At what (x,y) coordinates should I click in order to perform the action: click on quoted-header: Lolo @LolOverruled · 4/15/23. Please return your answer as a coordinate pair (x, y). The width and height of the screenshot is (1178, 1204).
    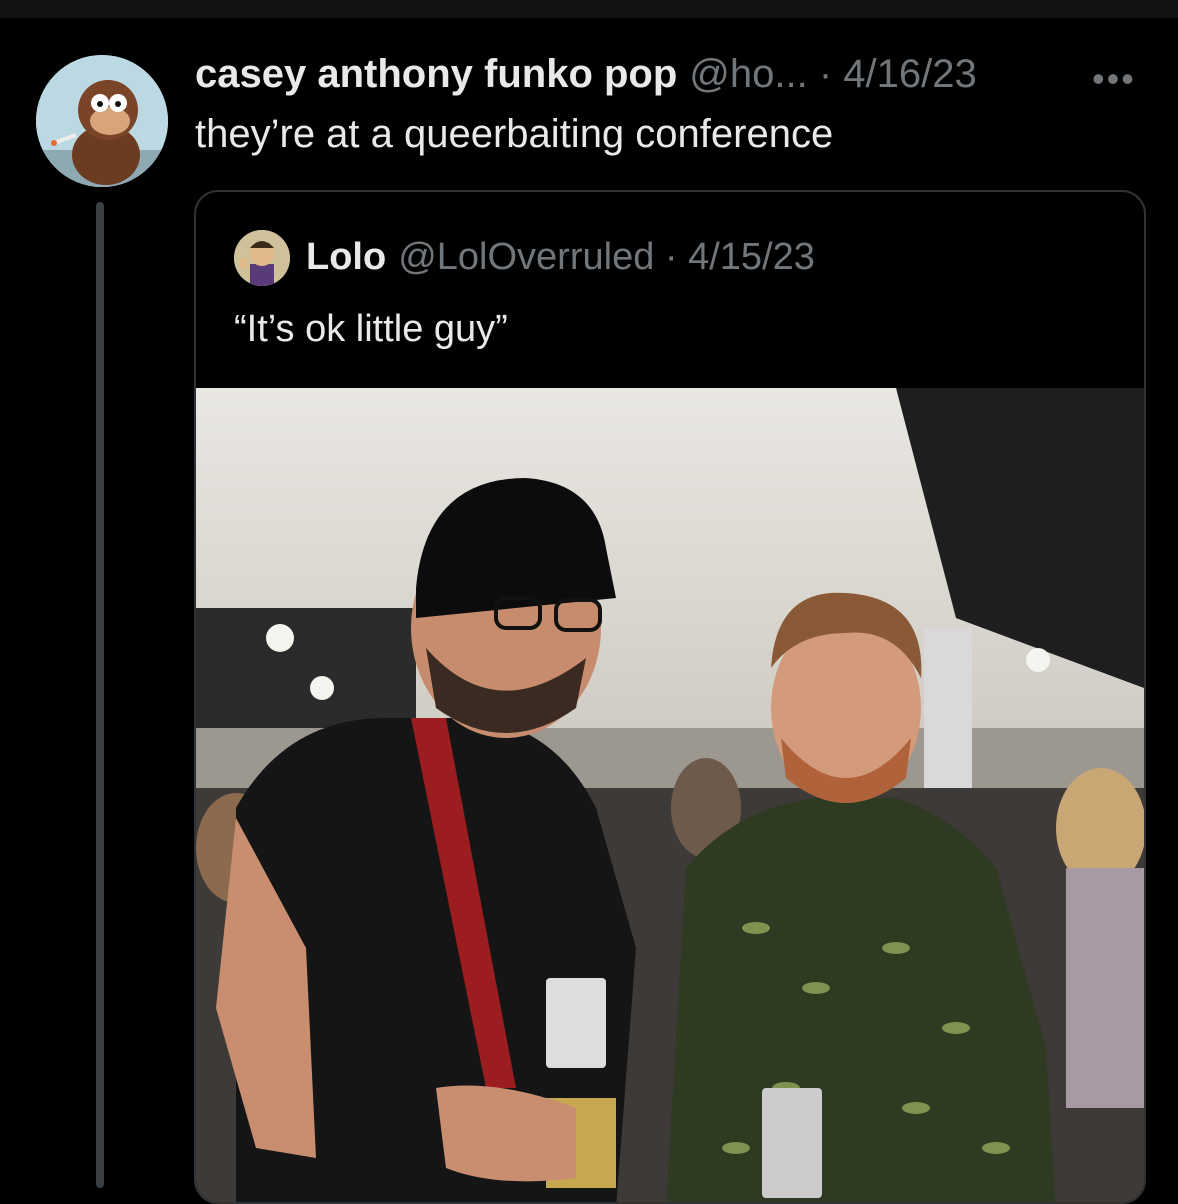
    Looking at the image, I should click on (560, 257).